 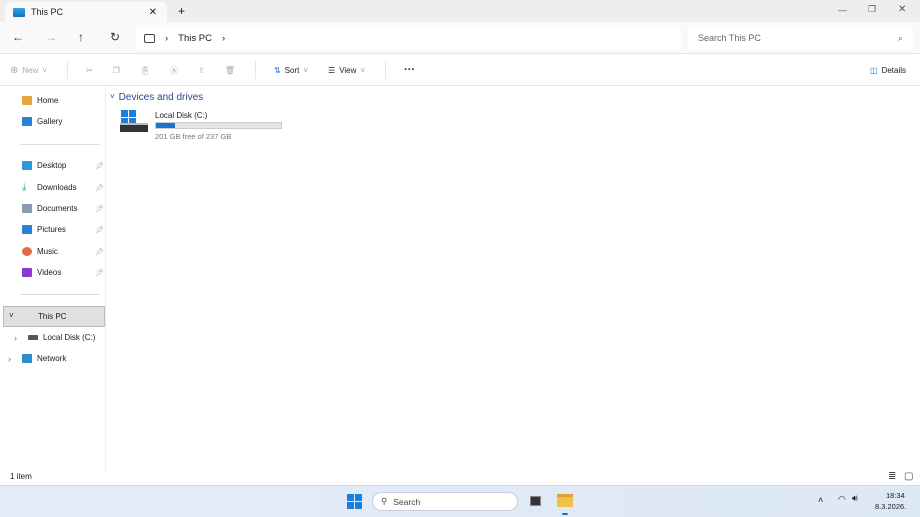 I want to click on sidebar-item-this-pc: ˅ This PC, so click(x=54, y=316).